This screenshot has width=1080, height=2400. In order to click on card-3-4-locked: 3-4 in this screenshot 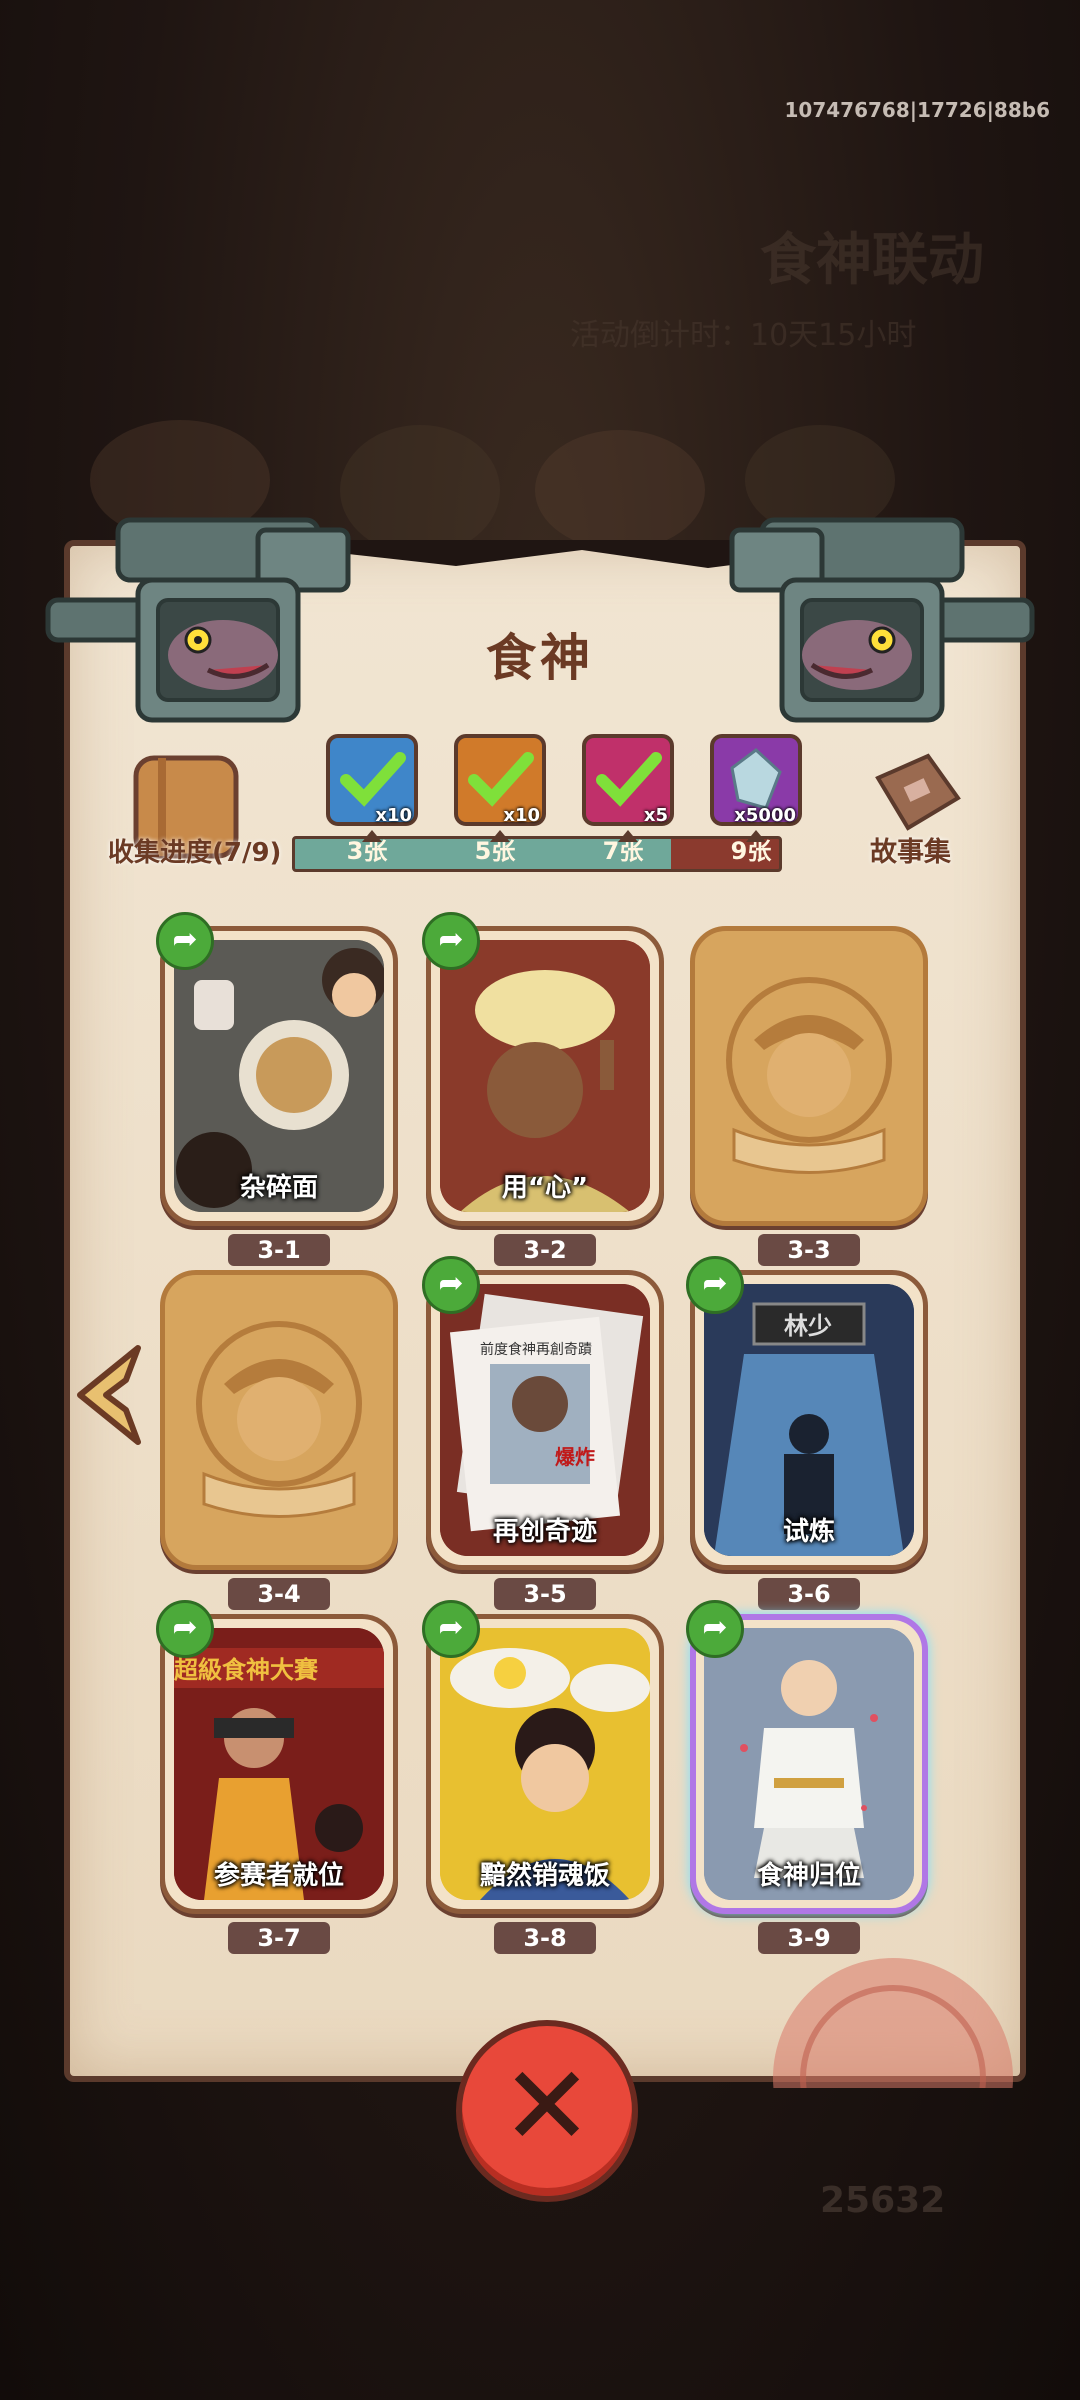, I will do `click(279, 1440)`.